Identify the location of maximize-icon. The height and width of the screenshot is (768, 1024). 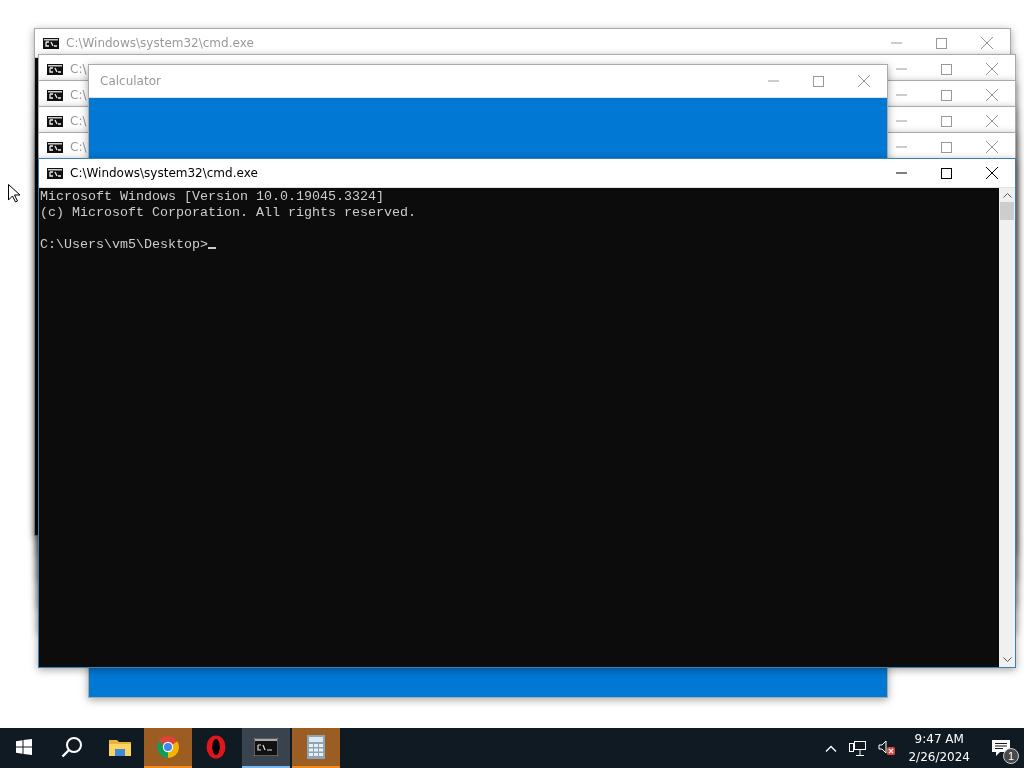
(946, 173).